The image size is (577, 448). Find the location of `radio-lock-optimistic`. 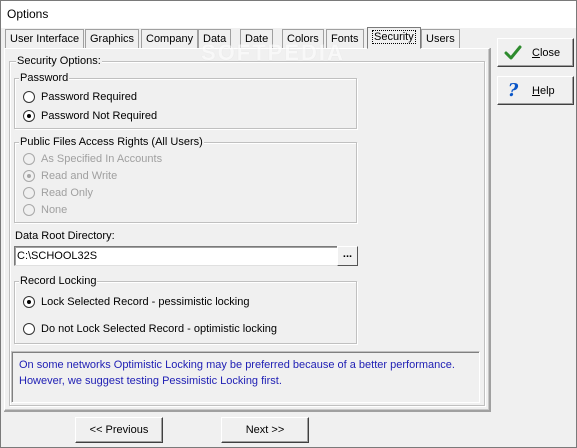

radio-lock-optimistic is located at coordinates (29, 329).